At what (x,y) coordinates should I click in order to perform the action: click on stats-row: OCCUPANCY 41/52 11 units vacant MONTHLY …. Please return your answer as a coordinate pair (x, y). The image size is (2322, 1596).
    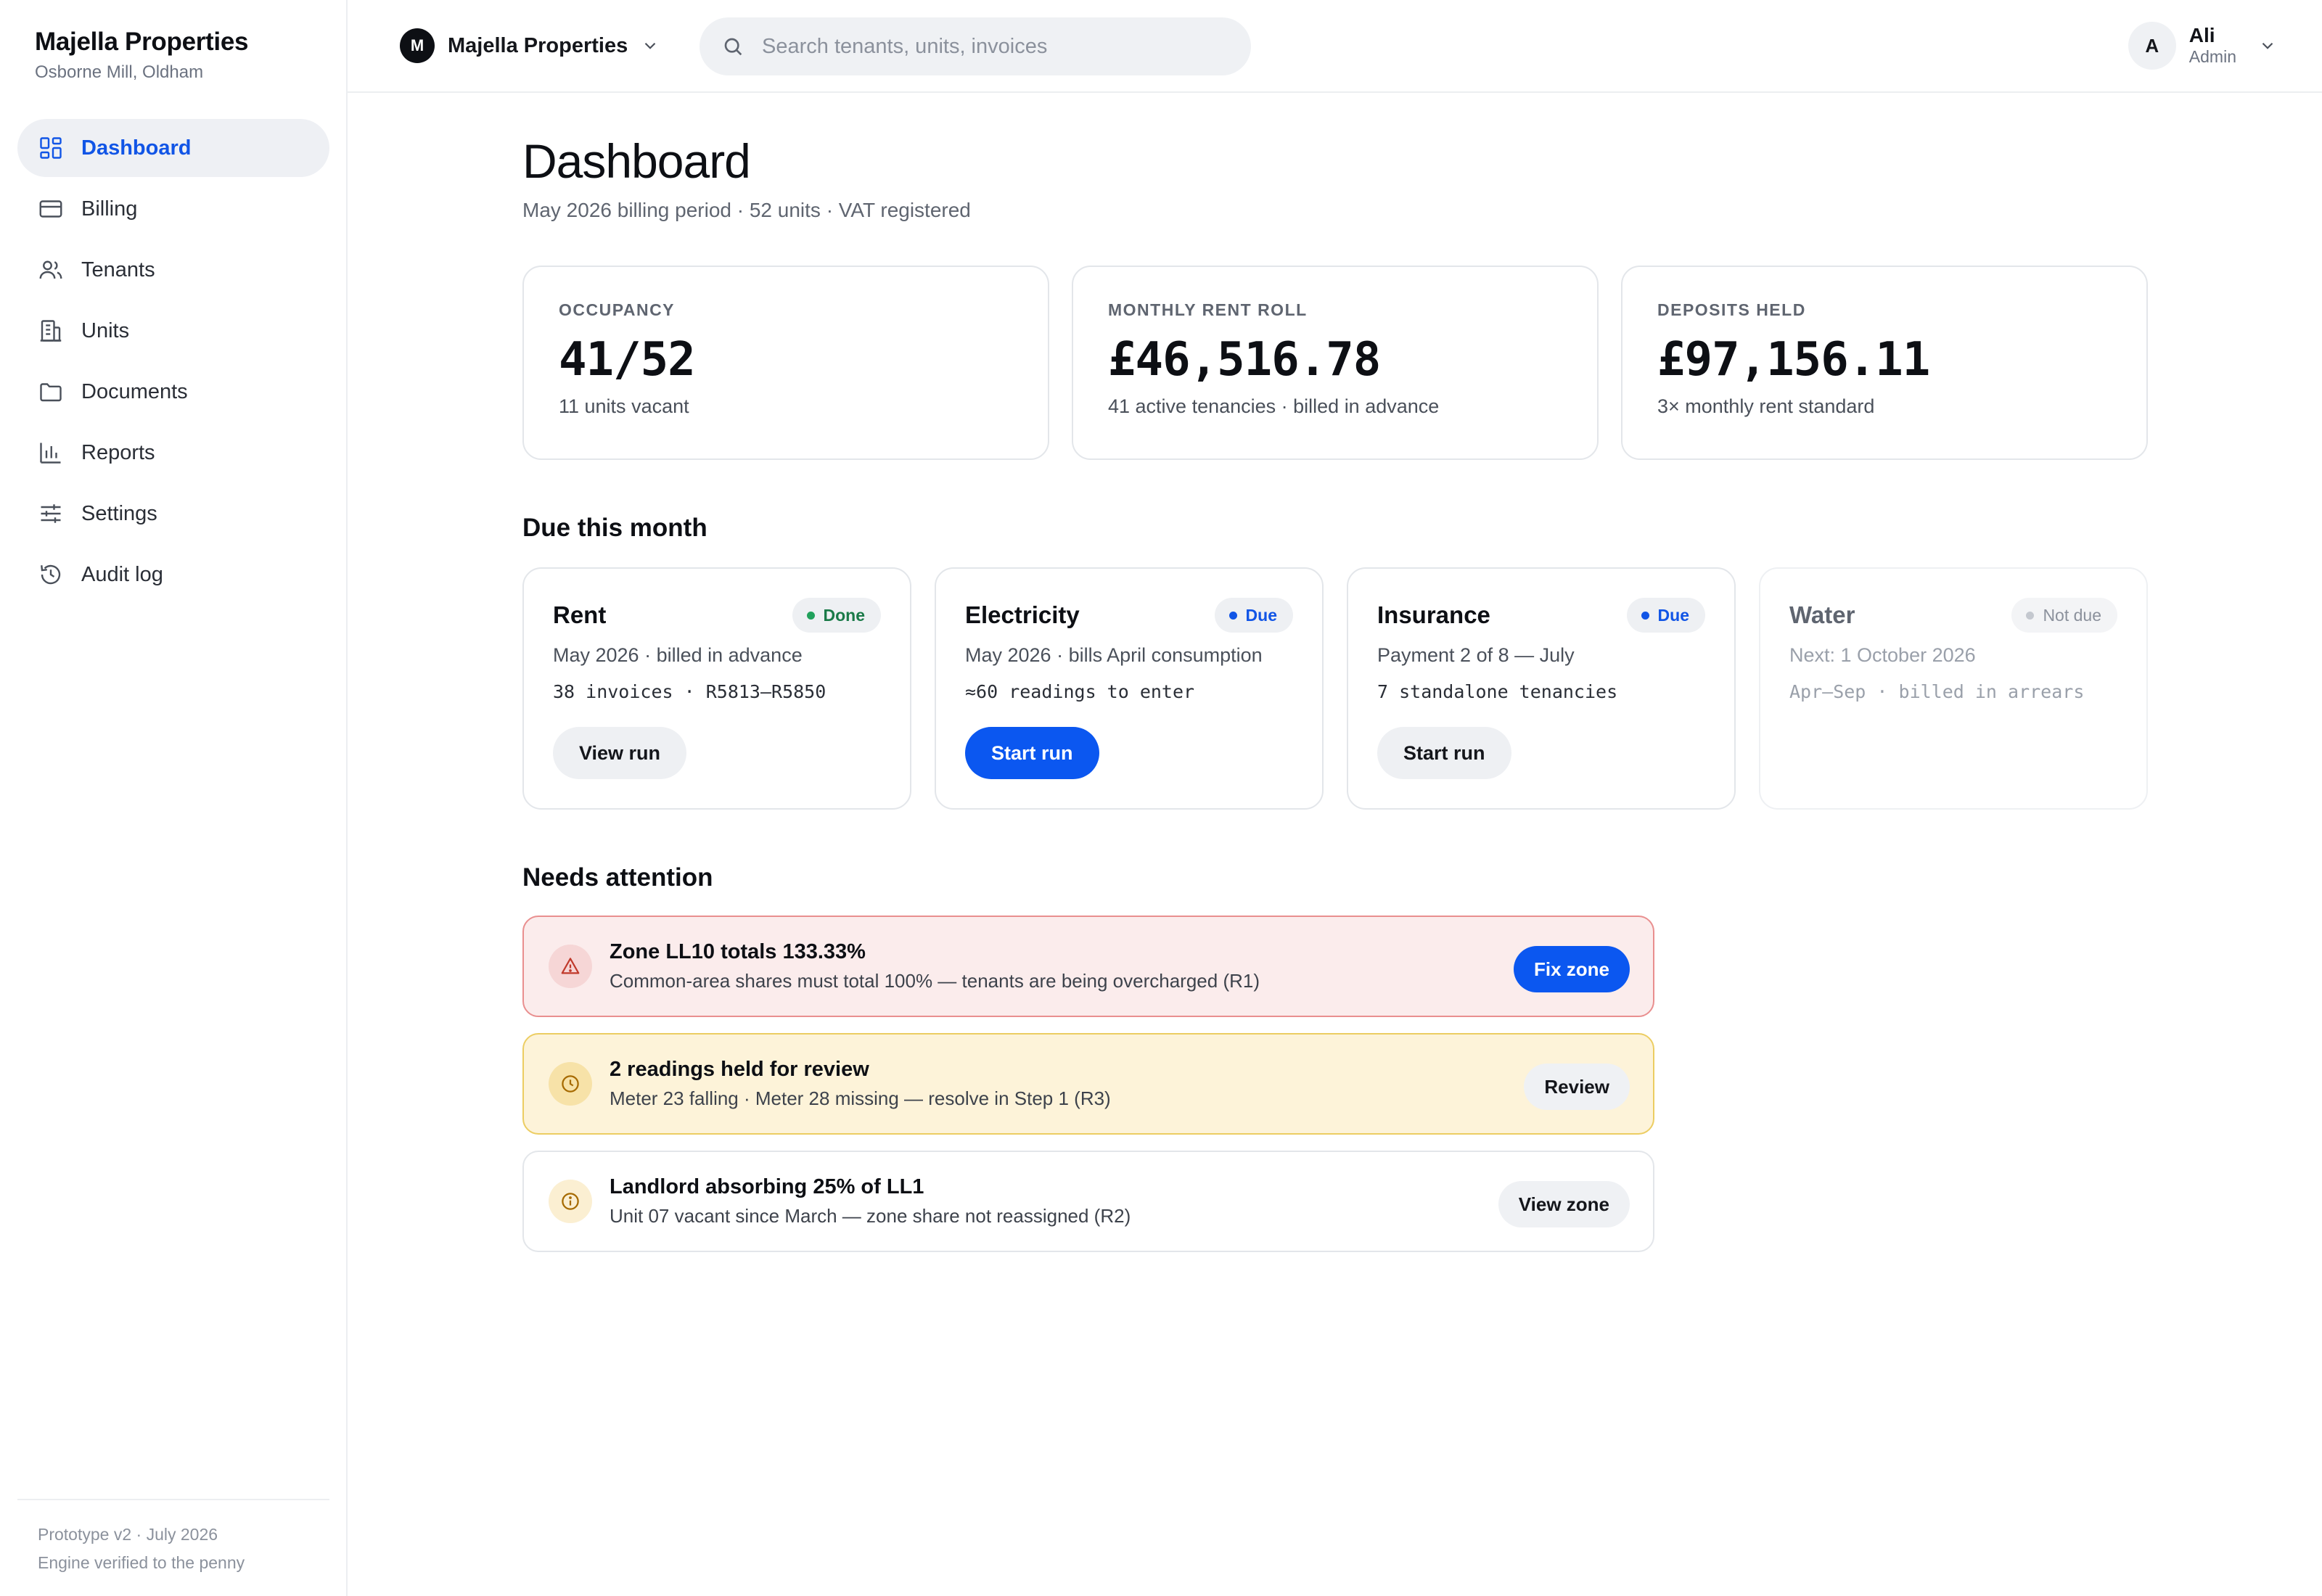
    Looking at the image, I should click on (1335, 363).